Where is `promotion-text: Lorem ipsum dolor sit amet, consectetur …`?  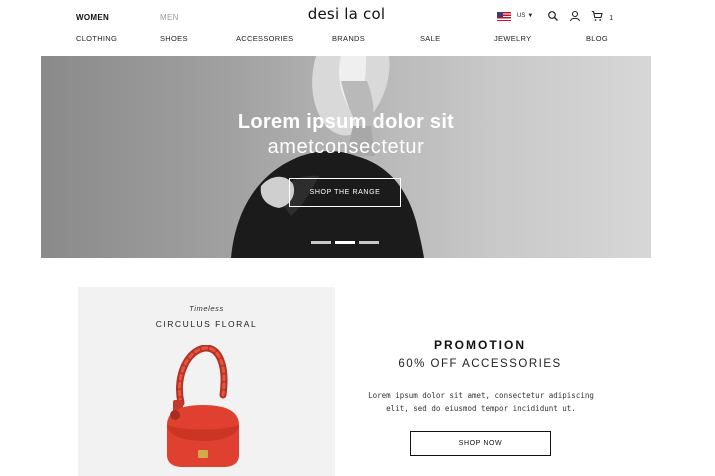
promotion-text: Lorem ipsum dolor sit amet, consectetur … is located at coordinates (481, 402).